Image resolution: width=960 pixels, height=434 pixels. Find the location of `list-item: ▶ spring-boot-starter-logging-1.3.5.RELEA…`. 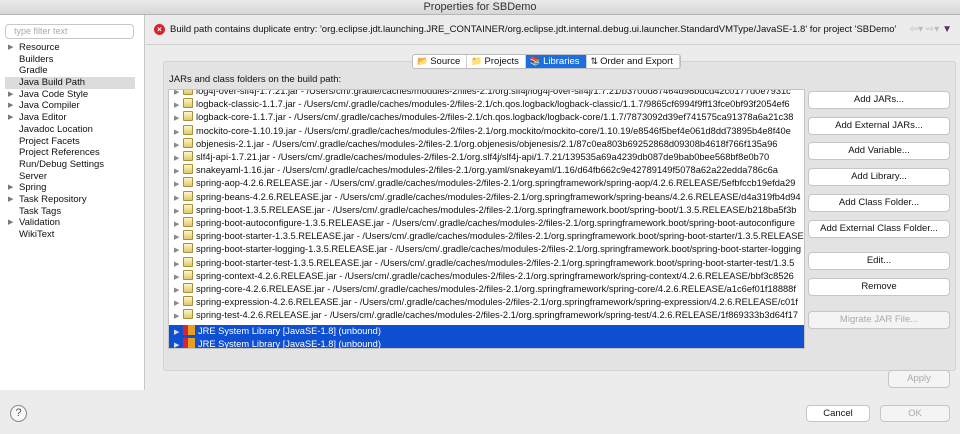

list-item: ▶ spring-boot-starter-logging-1.3.5.RELEA… is located at coordinates (486, 249).